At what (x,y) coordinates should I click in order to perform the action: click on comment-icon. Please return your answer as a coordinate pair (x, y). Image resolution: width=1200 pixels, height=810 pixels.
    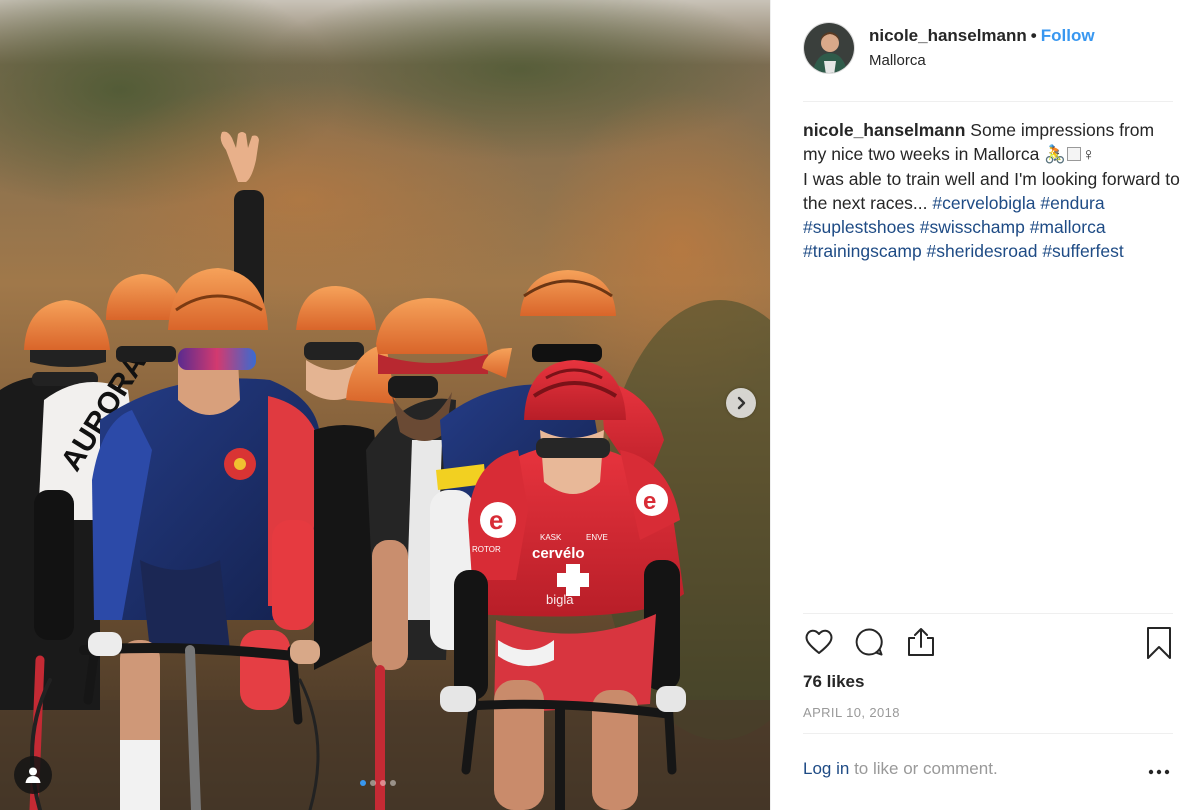
    Looking at the image, I should click on (869, 642).